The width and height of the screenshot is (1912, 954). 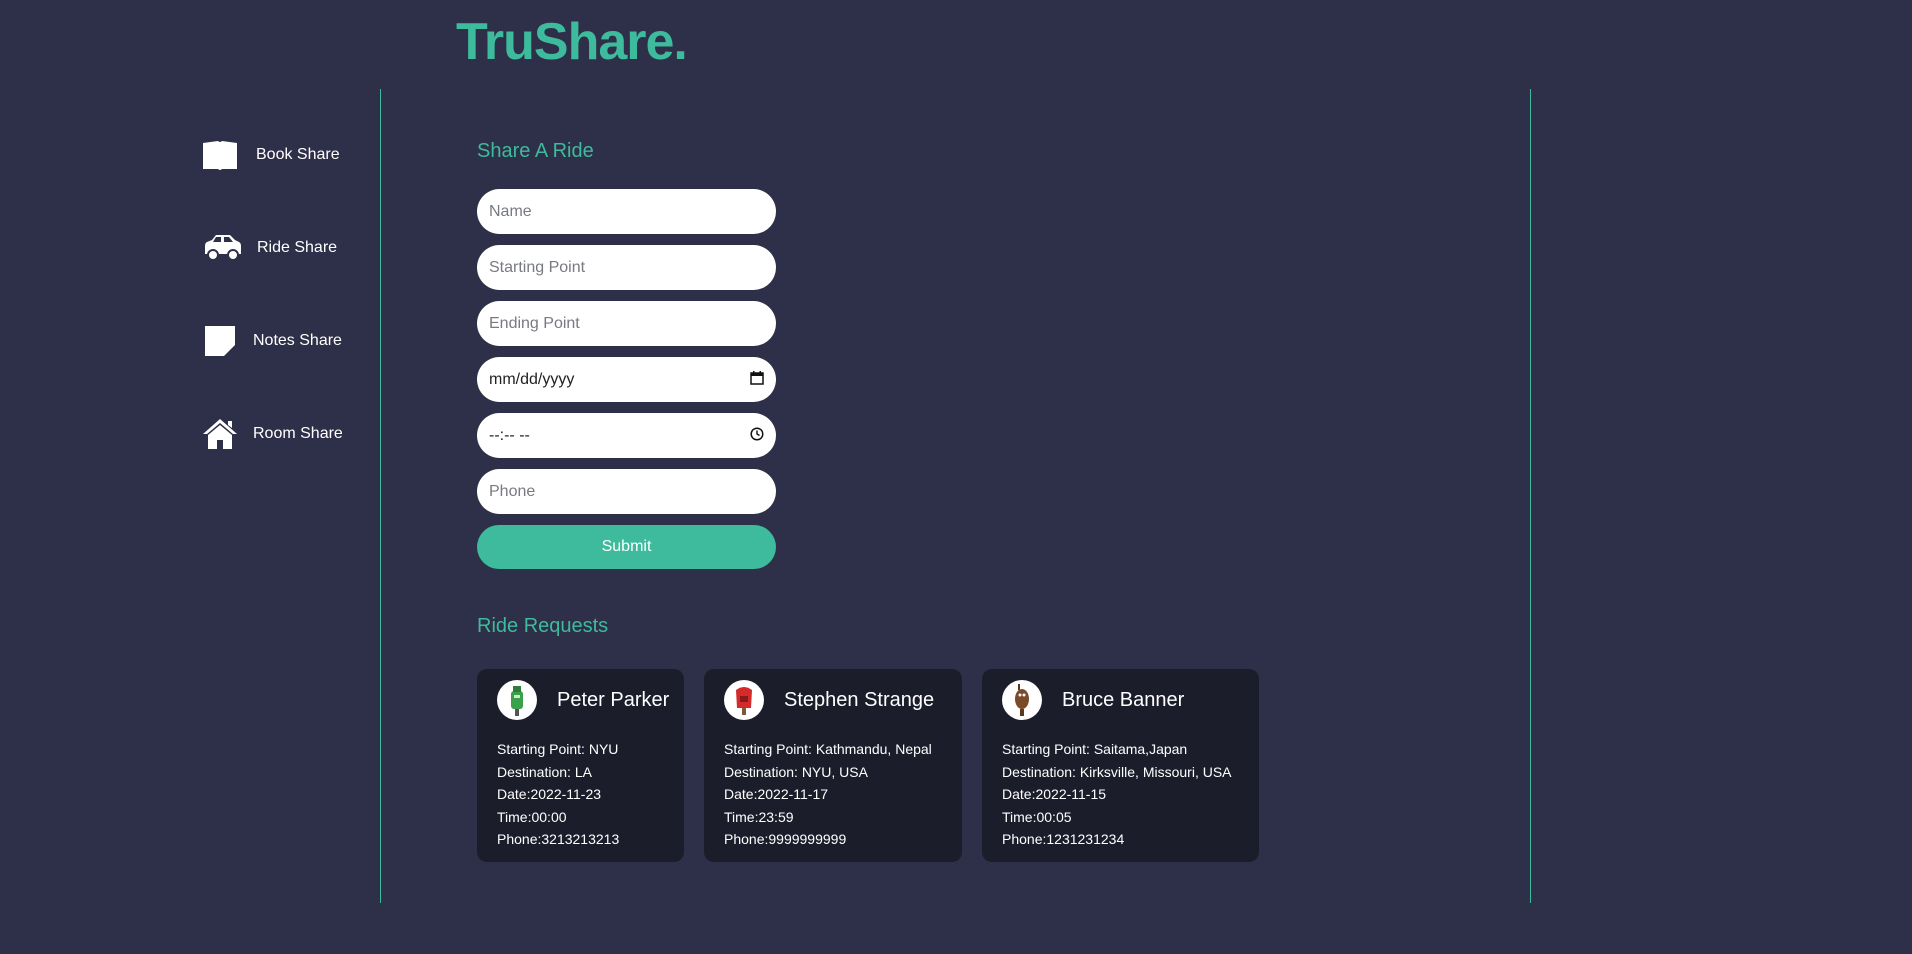 I want to click on time-input: --:-- --, so click(x=626, y=435).